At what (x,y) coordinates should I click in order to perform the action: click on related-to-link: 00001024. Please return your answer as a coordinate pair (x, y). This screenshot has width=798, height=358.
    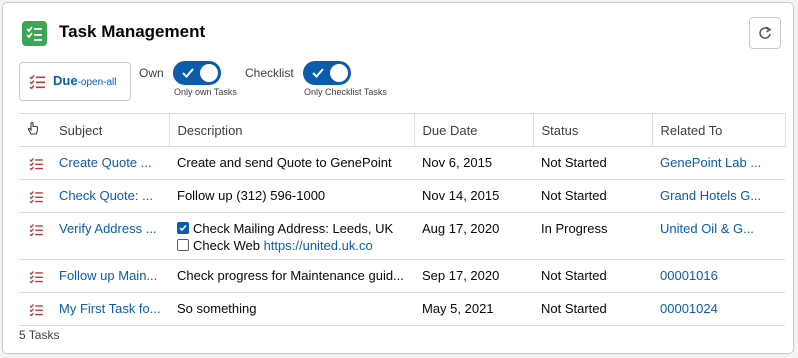
    Looking at the image, I should click on (689, 308).